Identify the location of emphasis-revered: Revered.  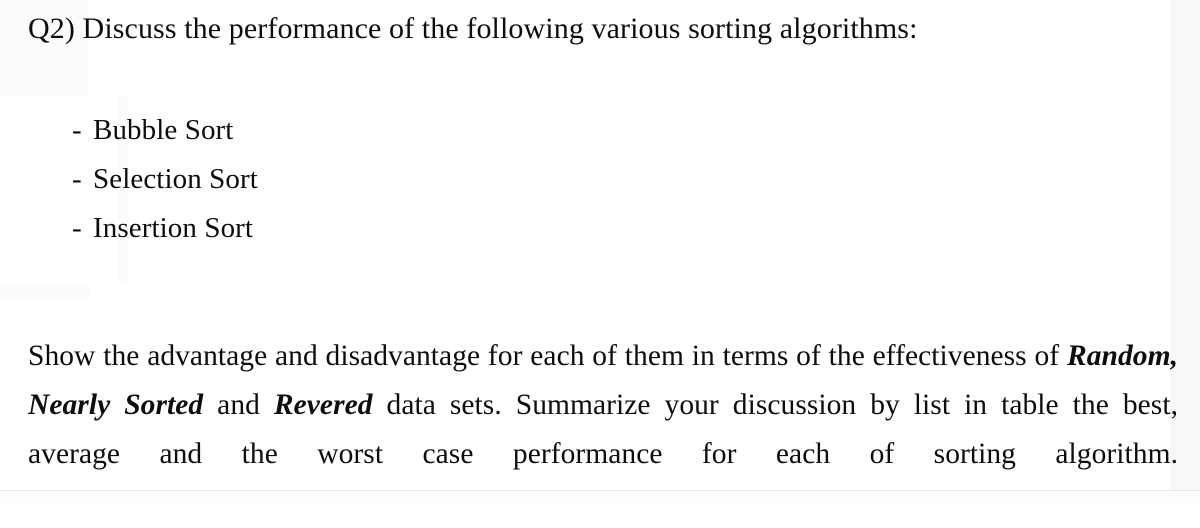
(323, 404).